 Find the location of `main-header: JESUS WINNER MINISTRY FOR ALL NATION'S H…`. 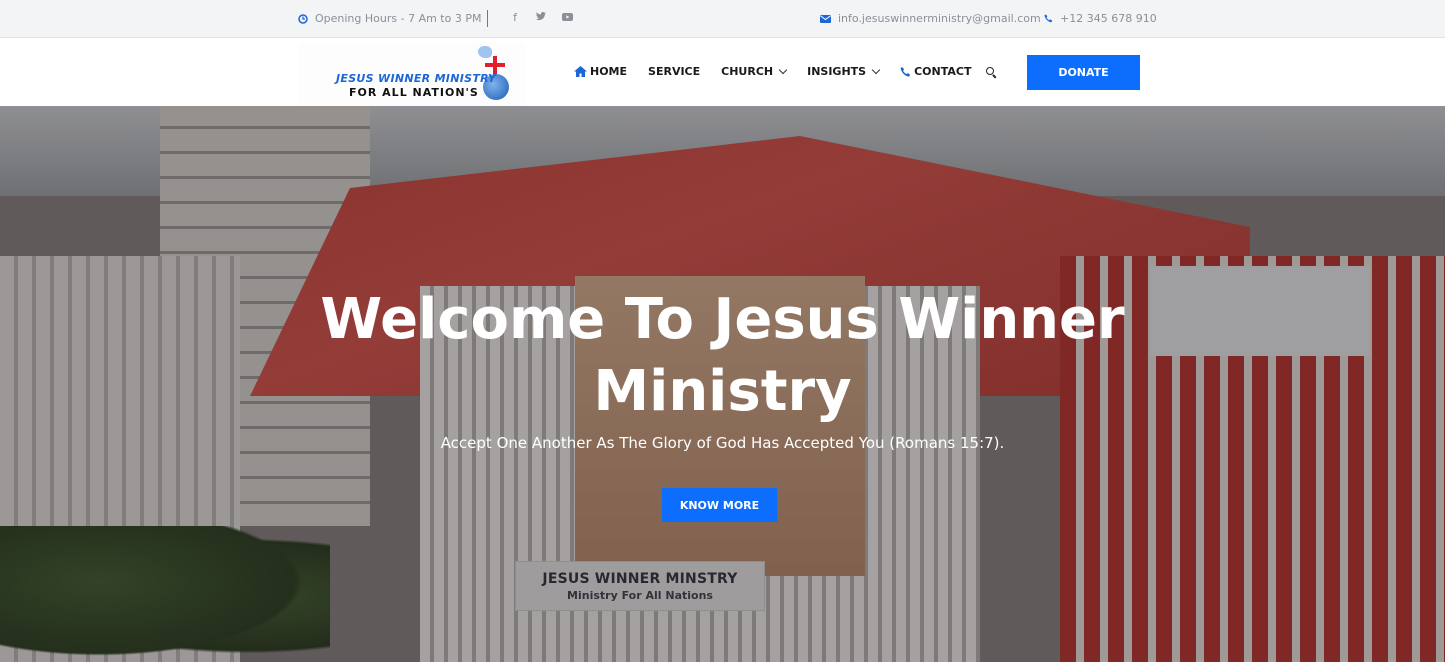

main-header: JESUS WINNER MINISTRY FOR ALL NATION'S H… is located at coordinates (722, 72).